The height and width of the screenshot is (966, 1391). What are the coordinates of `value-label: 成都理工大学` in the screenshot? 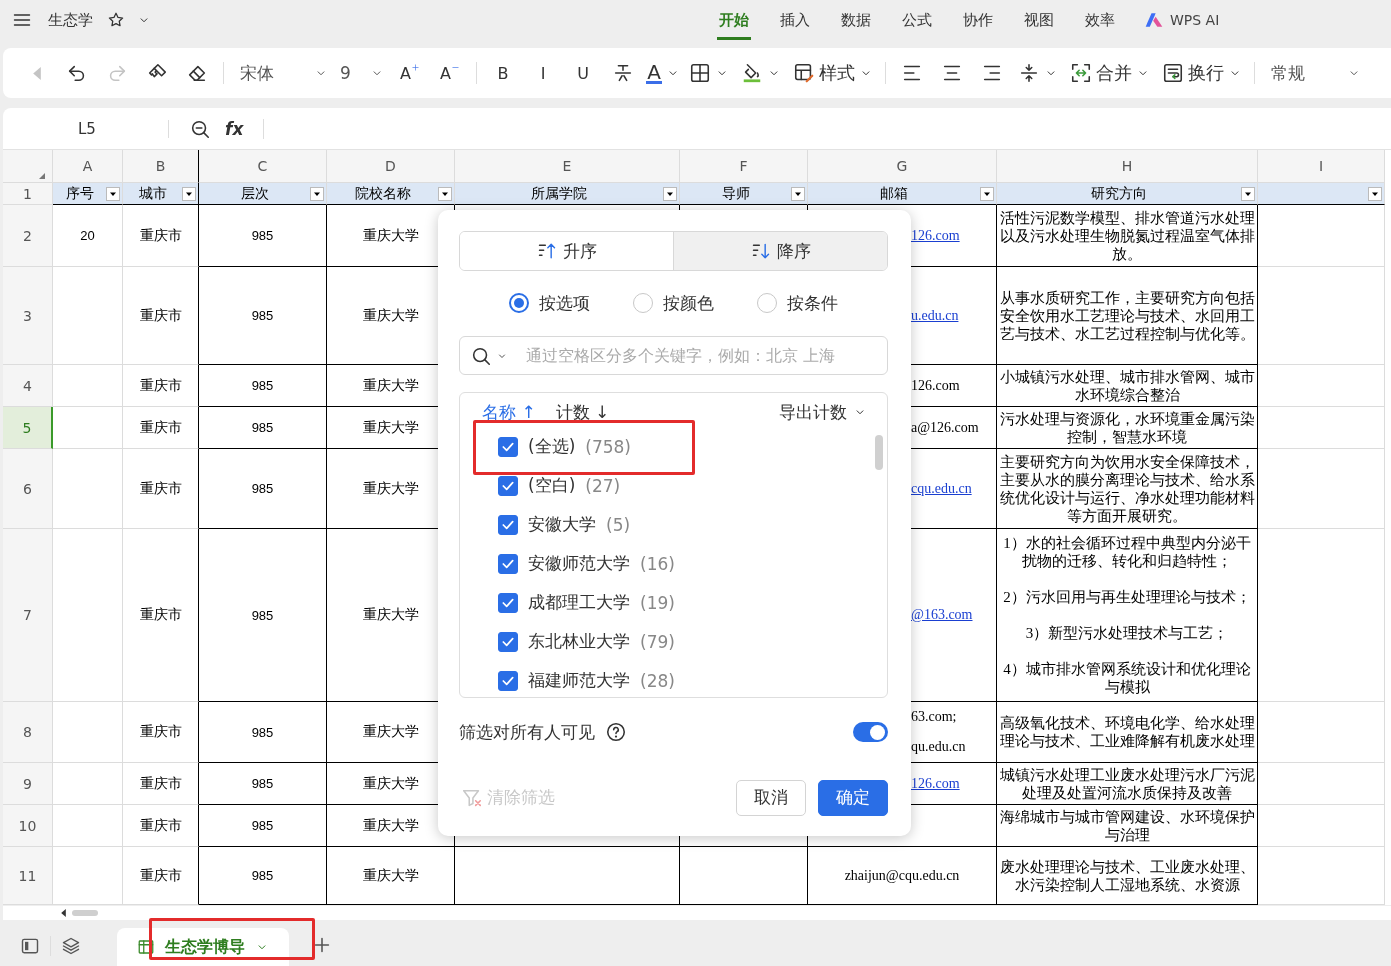 It's located at (579, 602).